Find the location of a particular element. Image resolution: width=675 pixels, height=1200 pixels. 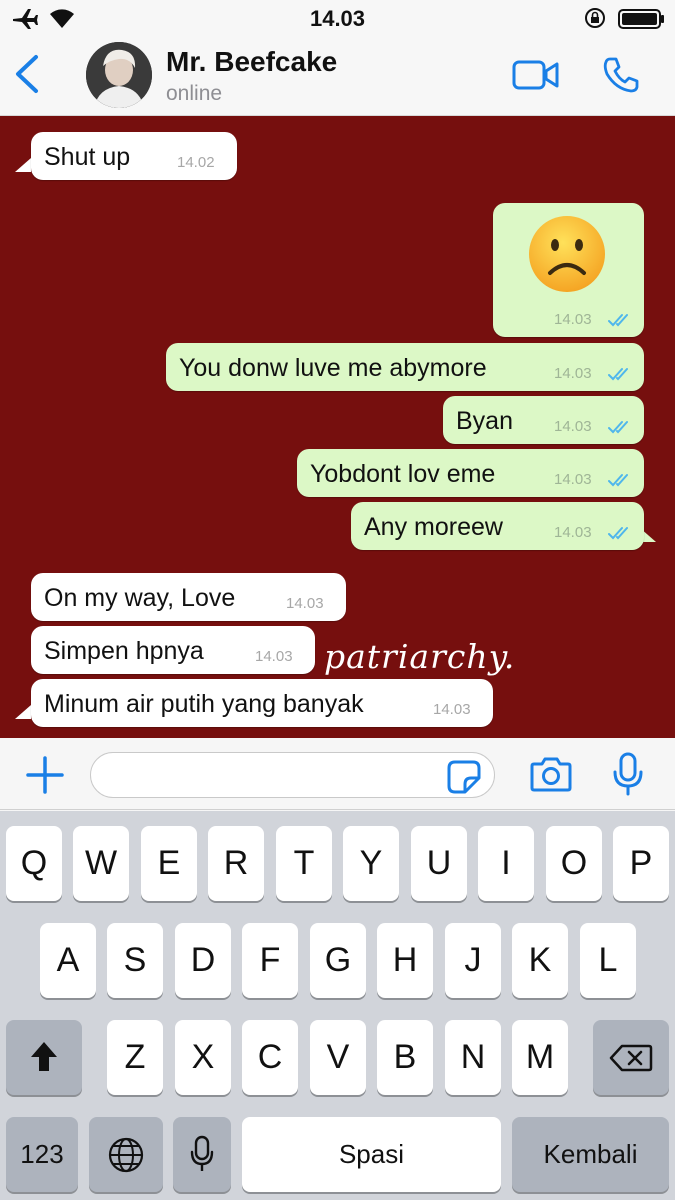

message-text: Minum air putih yang banyak is located at coordinates (204, 704).